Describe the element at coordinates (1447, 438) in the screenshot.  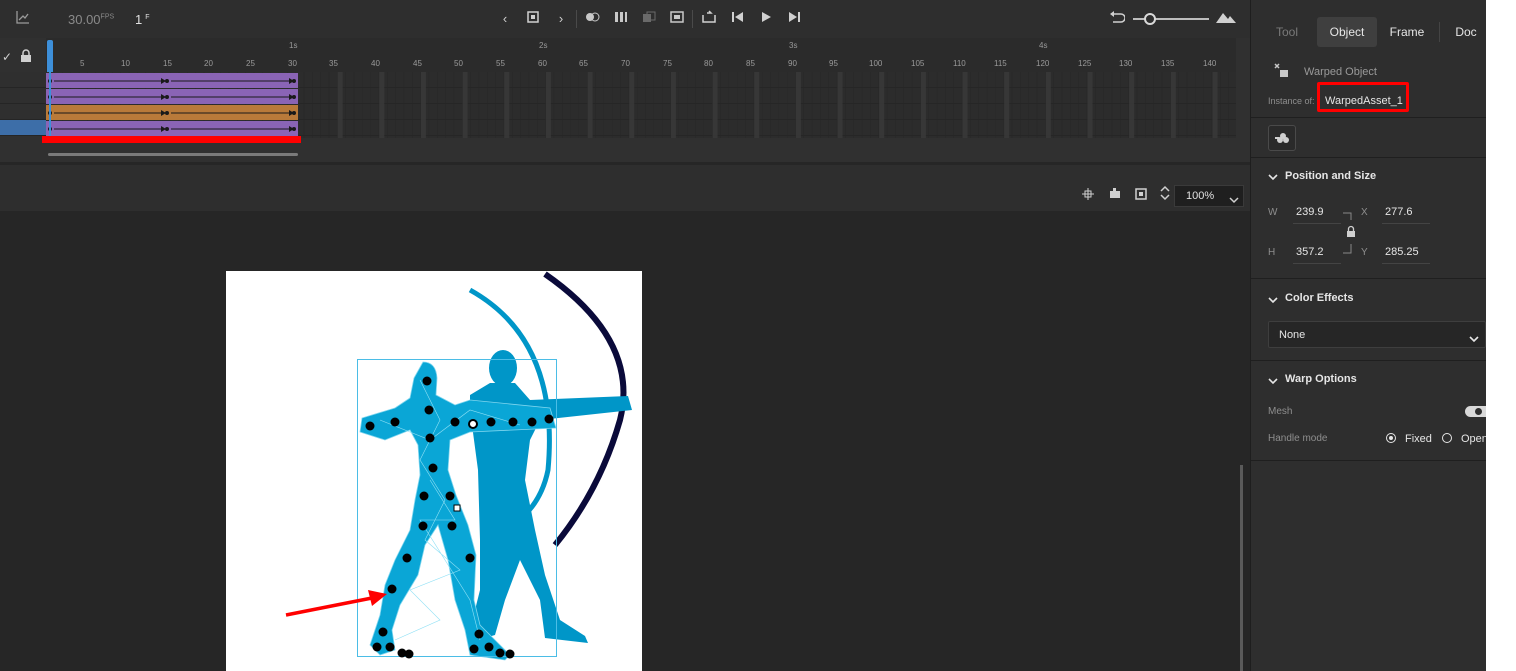
I see `open-radio` at that location.